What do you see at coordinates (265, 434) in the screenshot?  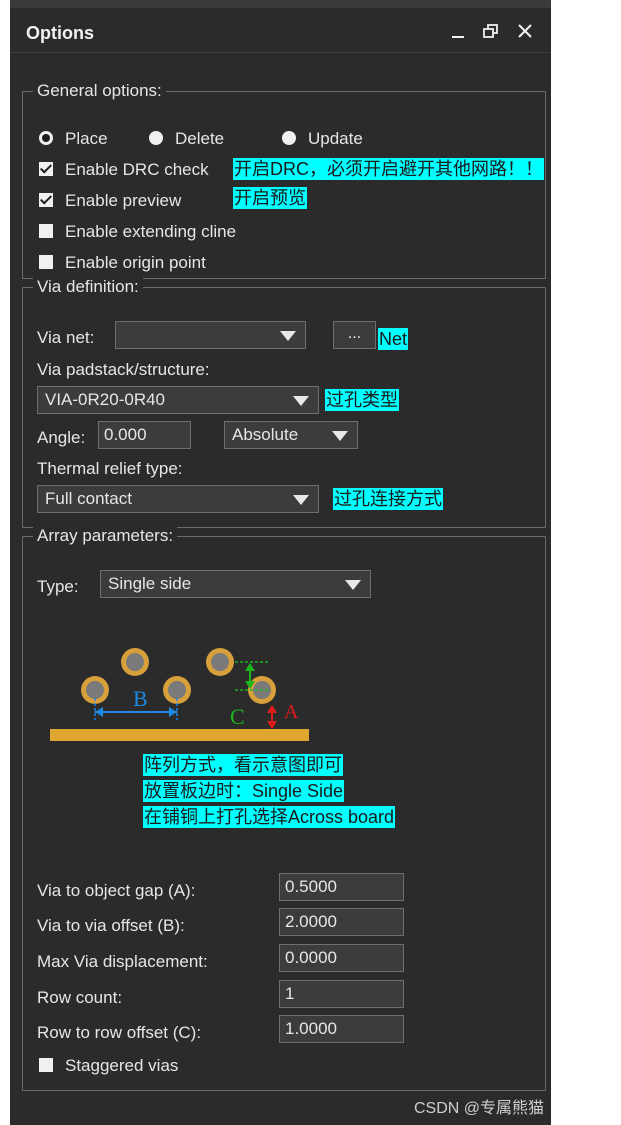 I see `angle-mode-value: Absolute` at bounding box center [265, 434].